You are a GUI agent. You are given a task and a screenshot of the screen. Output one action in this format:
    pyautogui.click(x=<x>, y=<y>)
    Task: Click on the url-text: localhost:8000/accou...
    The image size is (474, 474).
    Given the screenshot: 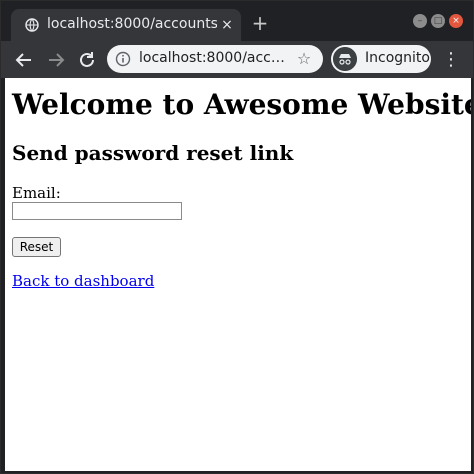 What is the action you would take?
    pyautogui.click(x=213, y=58)
    